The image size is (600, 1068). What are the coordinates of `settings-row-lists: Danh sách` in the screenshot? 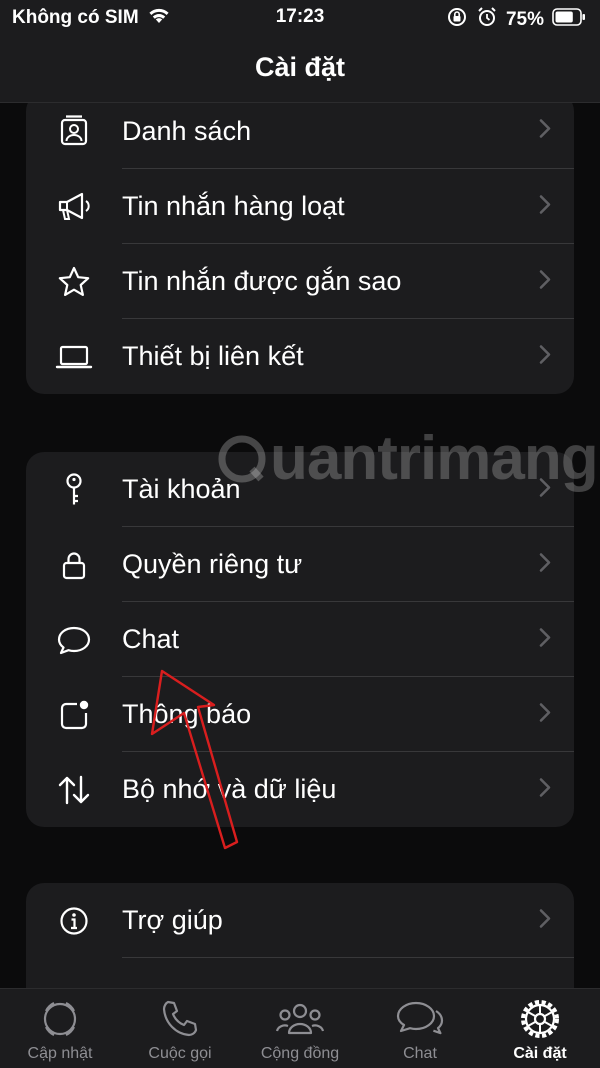 It's located at (300, 136).